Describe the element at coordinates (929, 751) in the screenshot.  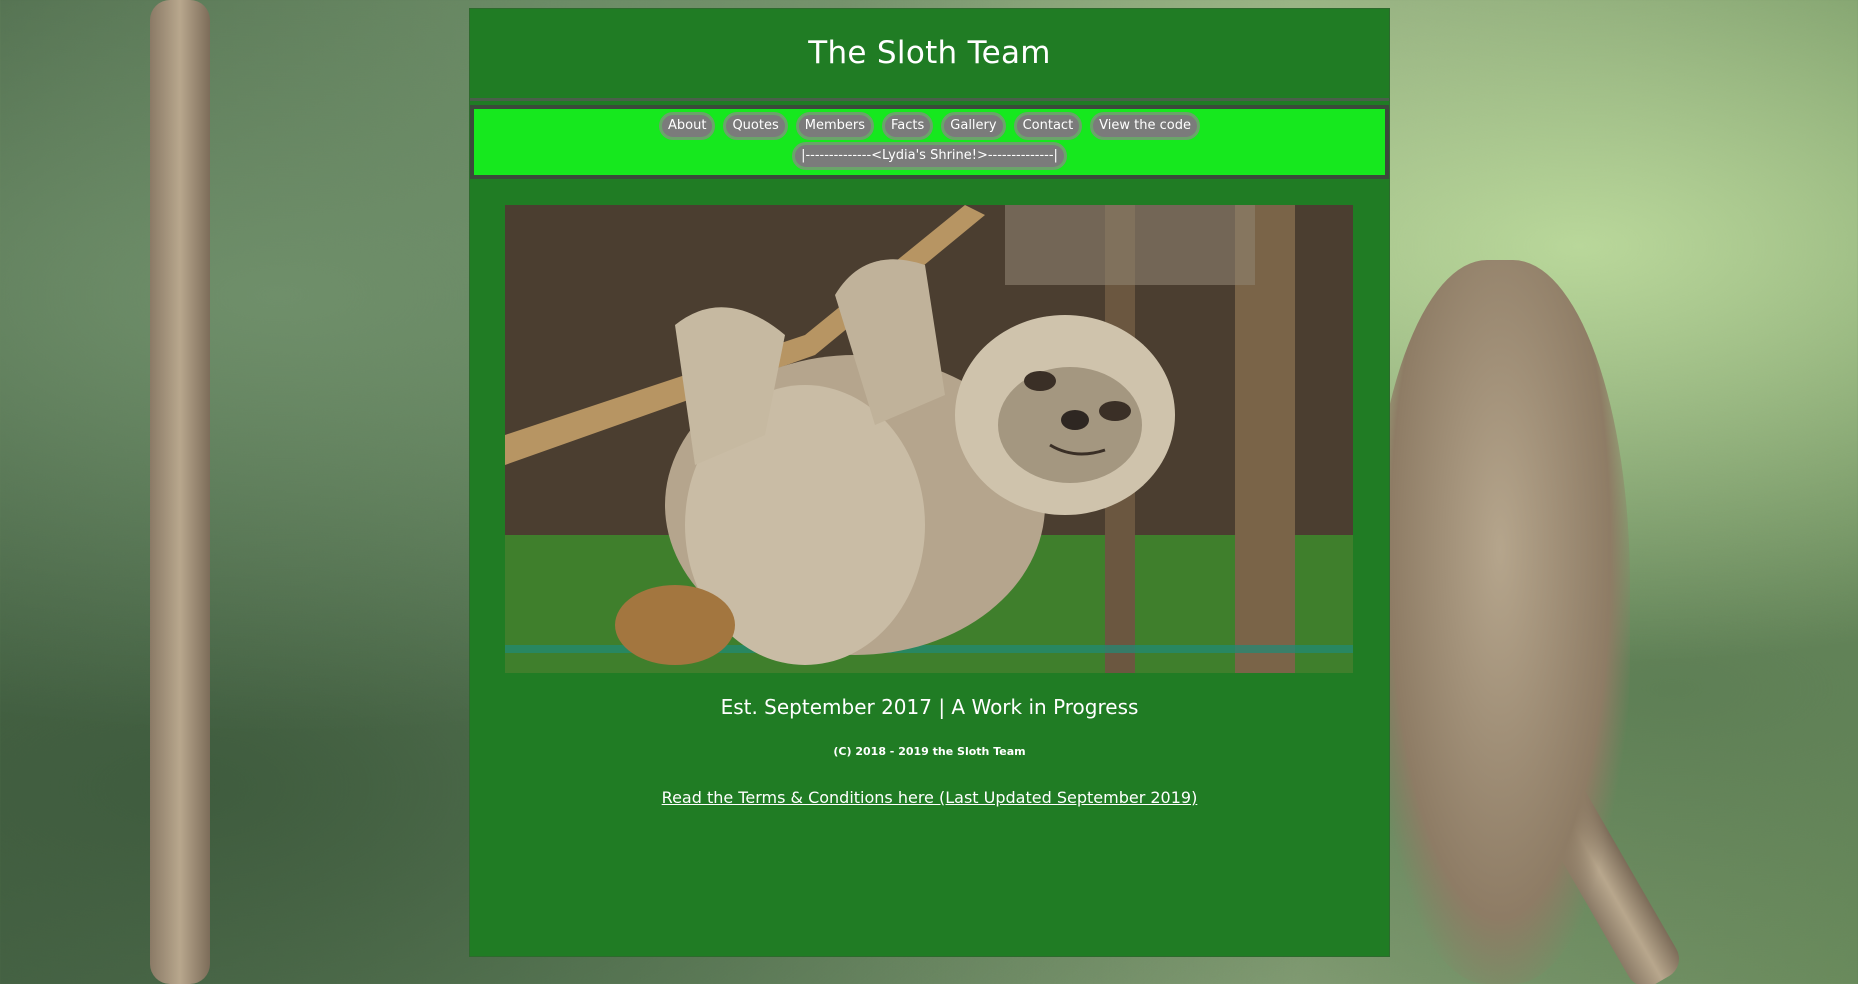
I see `copyright-text: (C) 2018 - 2019 the Sloth Team` at that location.